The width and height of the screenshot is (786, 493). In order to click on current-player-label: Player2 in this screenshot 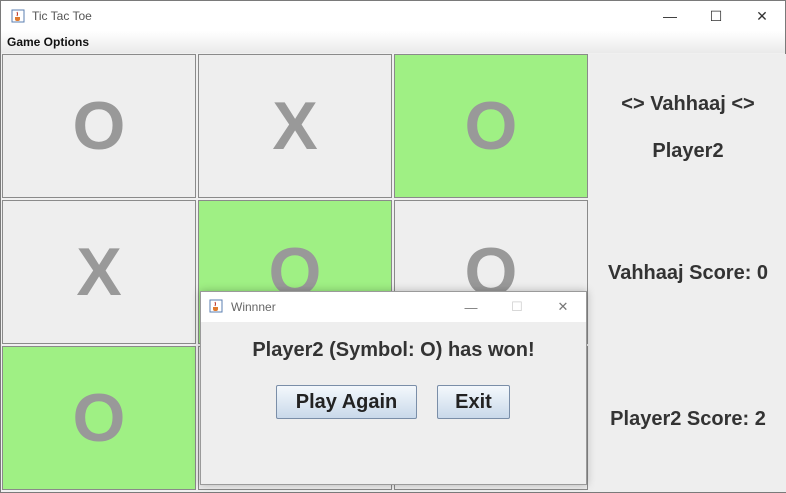, I will do `click(688, 151)`.